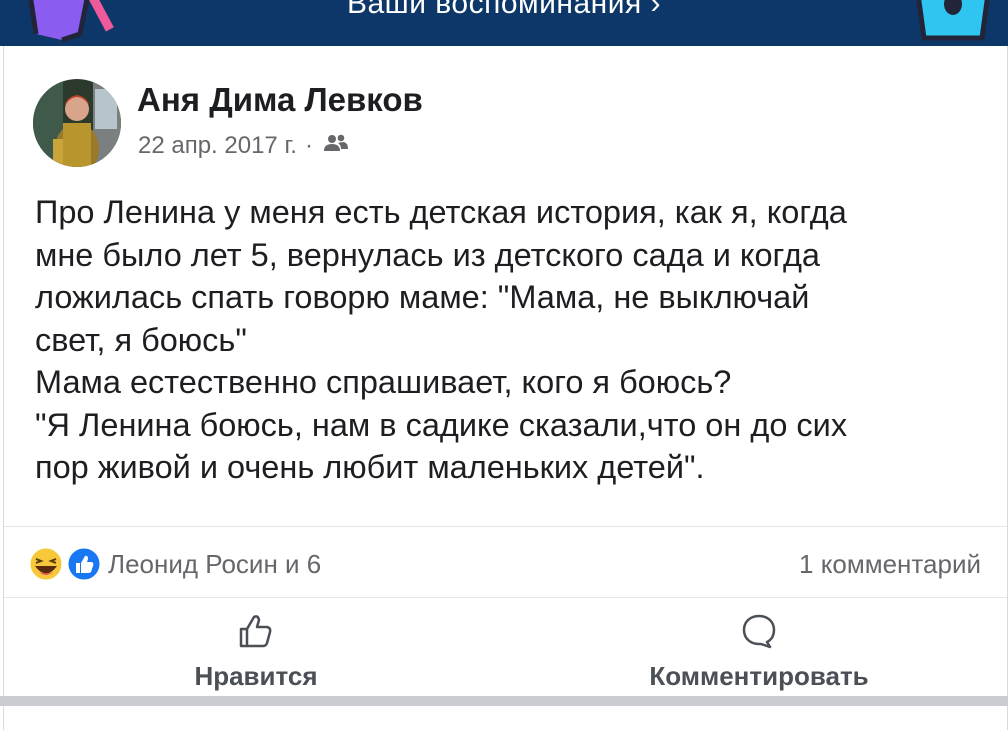 The height and width of the screenshot is (730, 1008). I want to click on banner-illustration-right, so click(960, 23).